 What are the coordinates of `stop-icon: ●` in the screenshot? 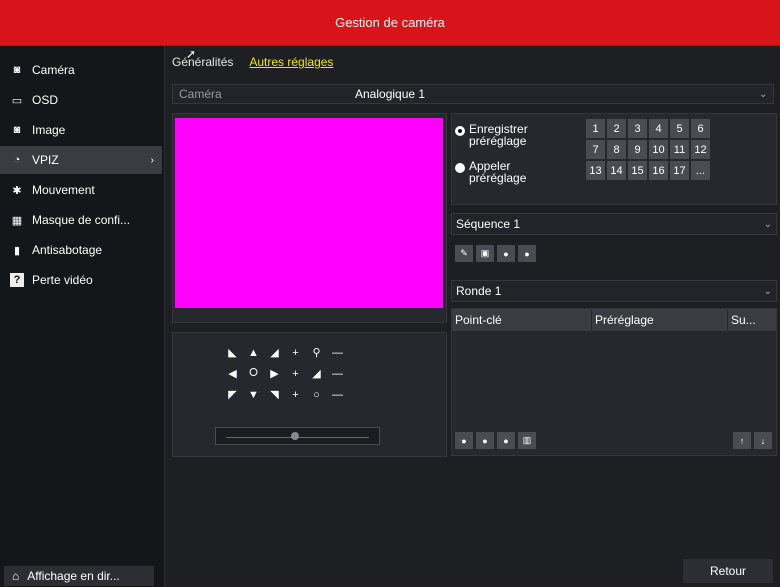 It's located at (527, 253).